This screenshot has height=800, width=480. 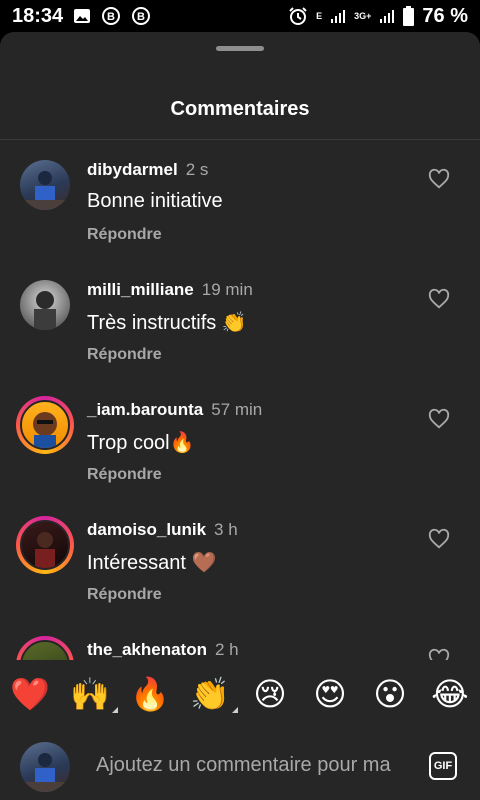 What do you see at coordinates (409, 16) in the screenshot?
I see `battery-icon` at bounding box center [409, 16].